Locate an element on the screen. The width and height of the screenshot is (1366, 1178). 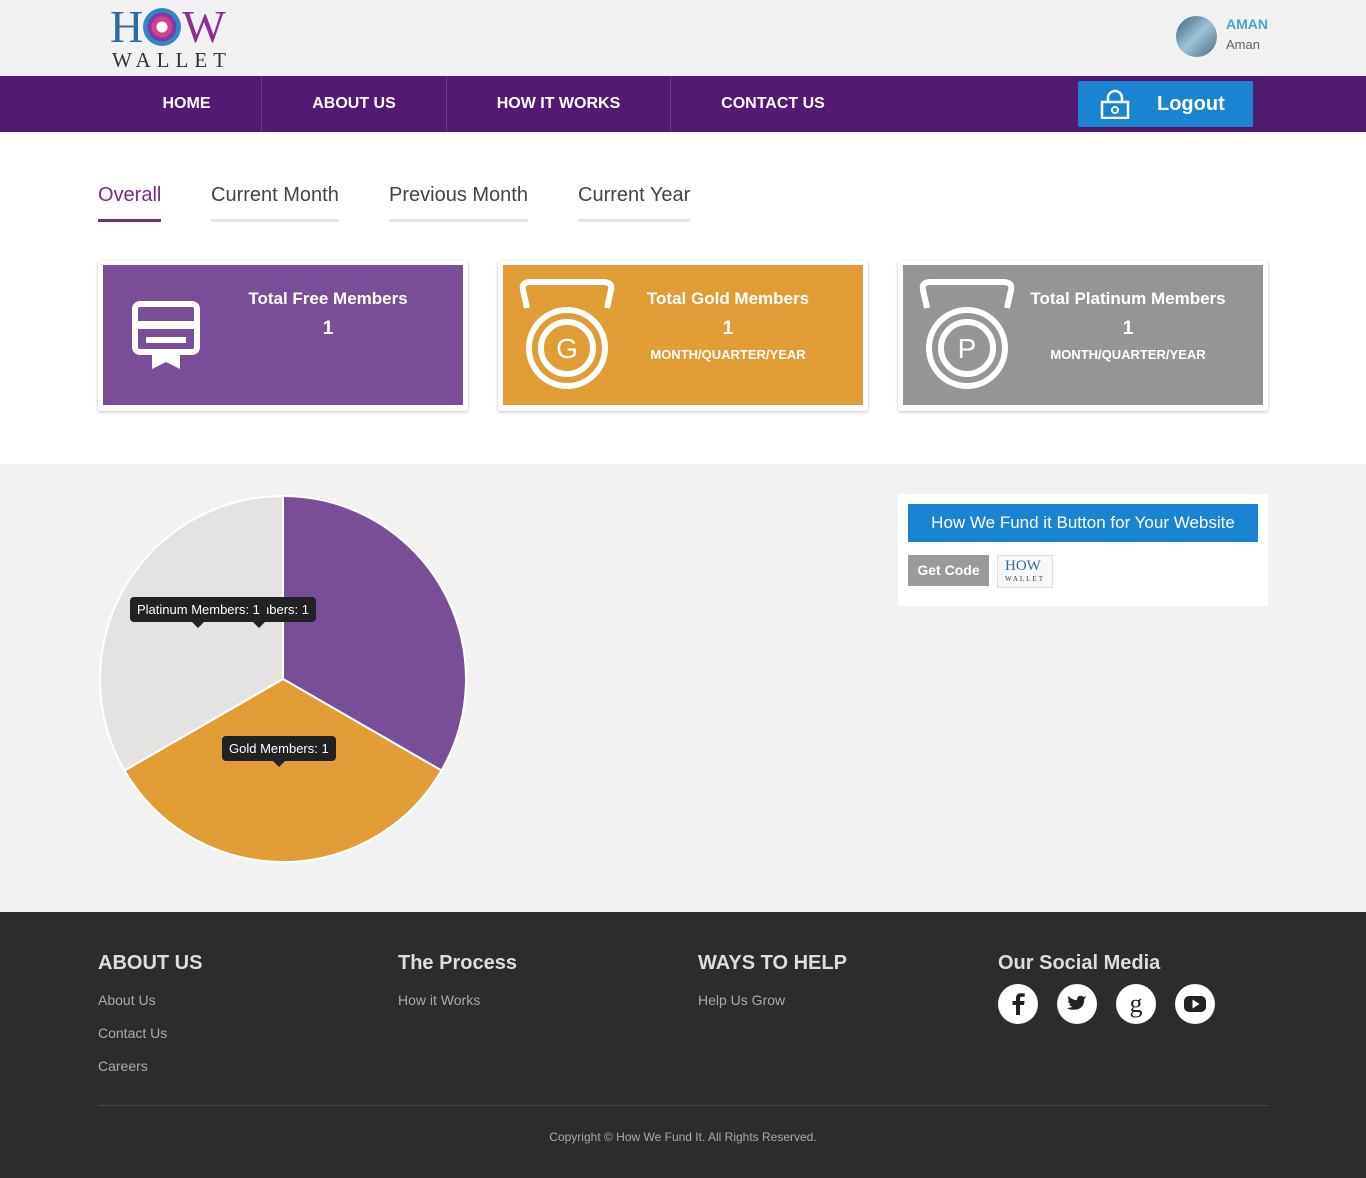
platinum-members-title: Total Platinum Members is located at coordinates (1128, 298).